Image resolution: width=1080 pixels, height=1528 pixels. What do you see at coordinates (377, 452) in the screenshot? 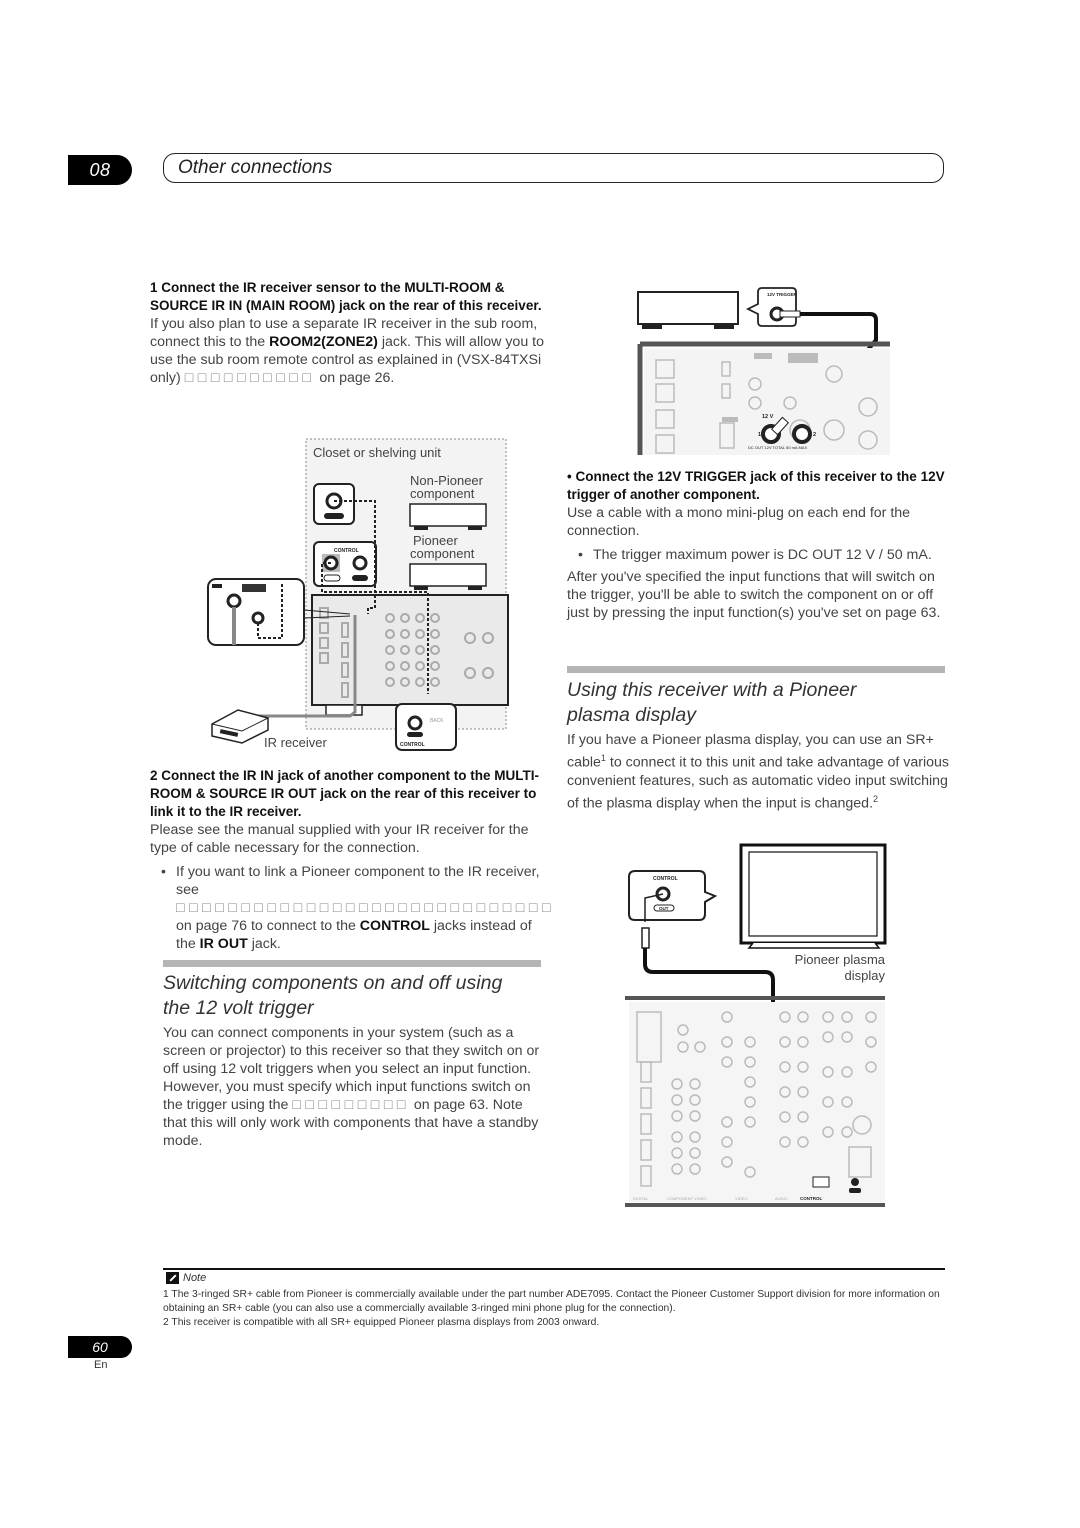
I see `closet-label: Closet or shelving unit` at bounding box center [377, 452].